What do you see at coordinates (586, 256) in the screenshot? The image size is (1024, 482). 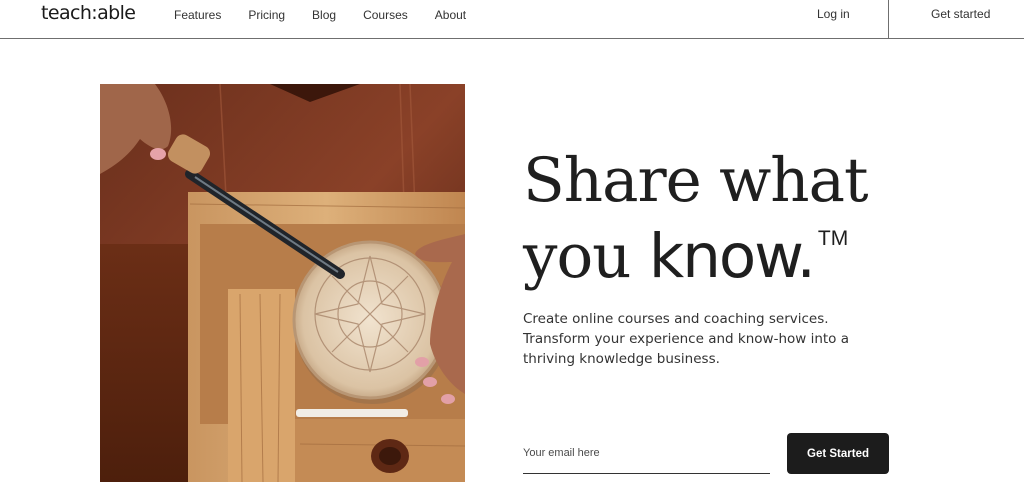 I see `headline-line-2-prefix: you` at bounding box center [586, 256].